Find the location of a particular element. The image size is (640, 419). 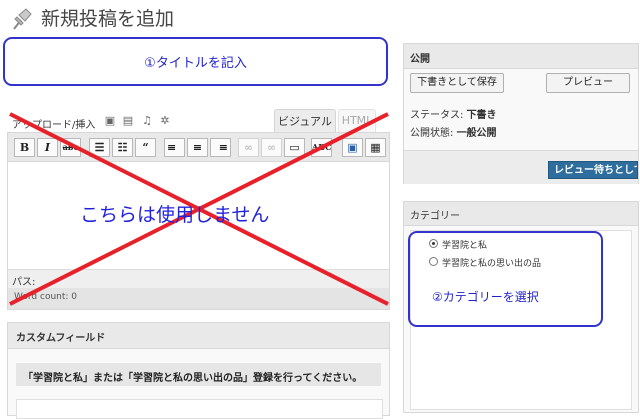

category-annotation: ②カテゴリーを選択 is located at coordinates (485, 297).